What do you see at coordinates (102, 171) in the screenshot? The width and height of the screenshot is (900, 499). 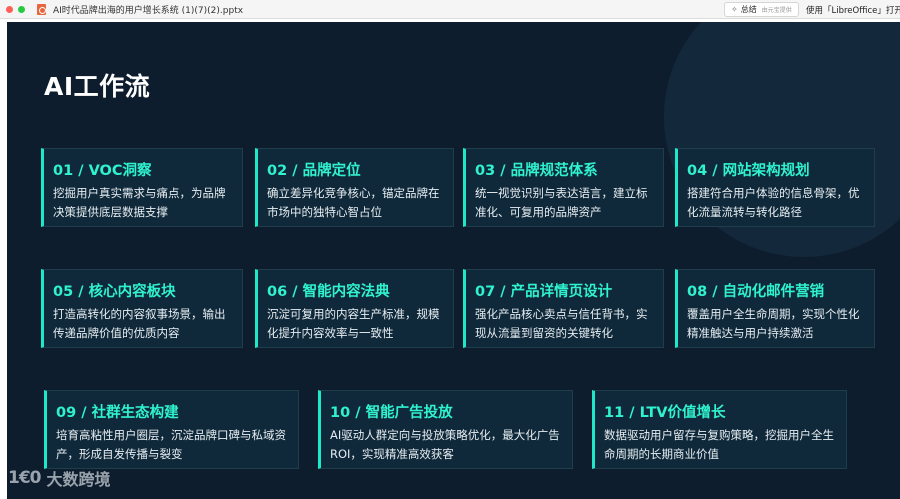 I see `card-title: 01 / VOC洞察` at bounding box center [102, 171].